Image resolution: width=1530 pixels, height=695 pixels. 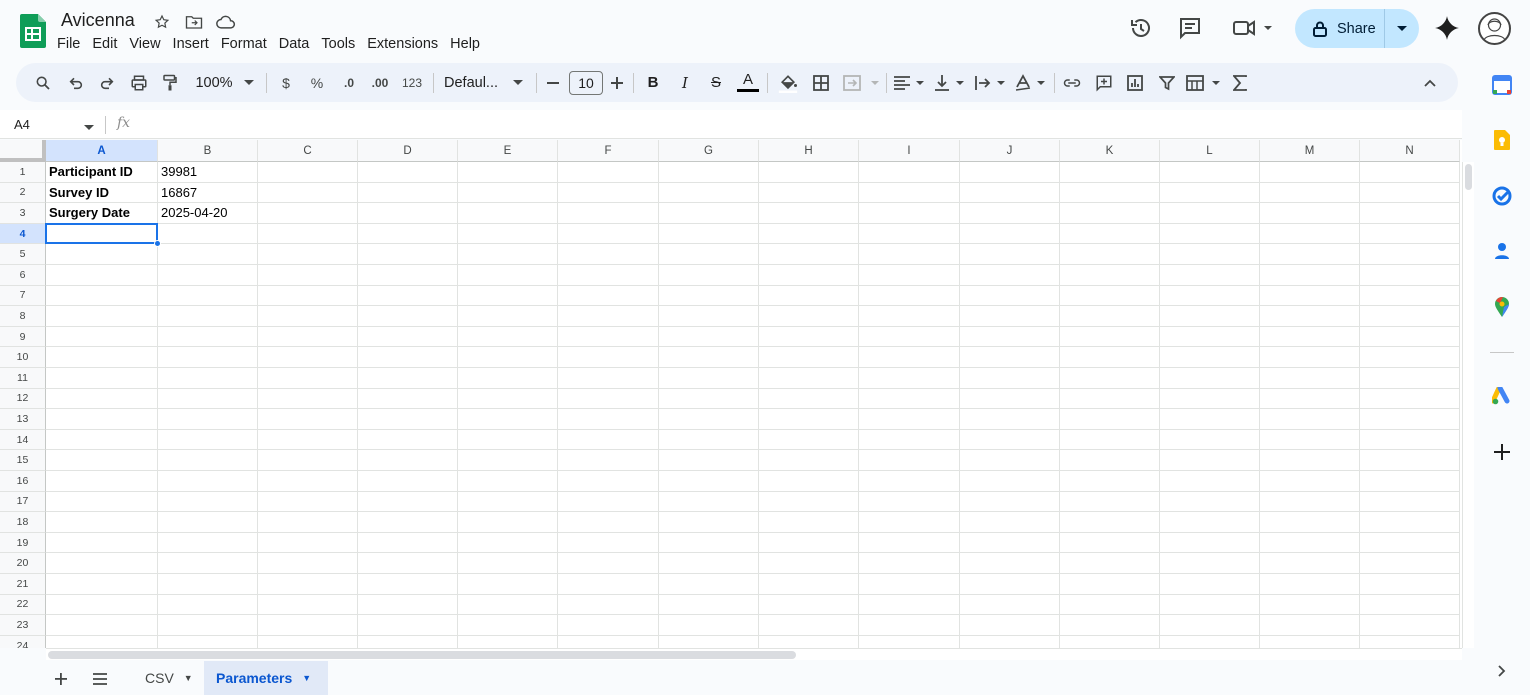 I want to click on cell-k11, so click(x=1110, y=378).